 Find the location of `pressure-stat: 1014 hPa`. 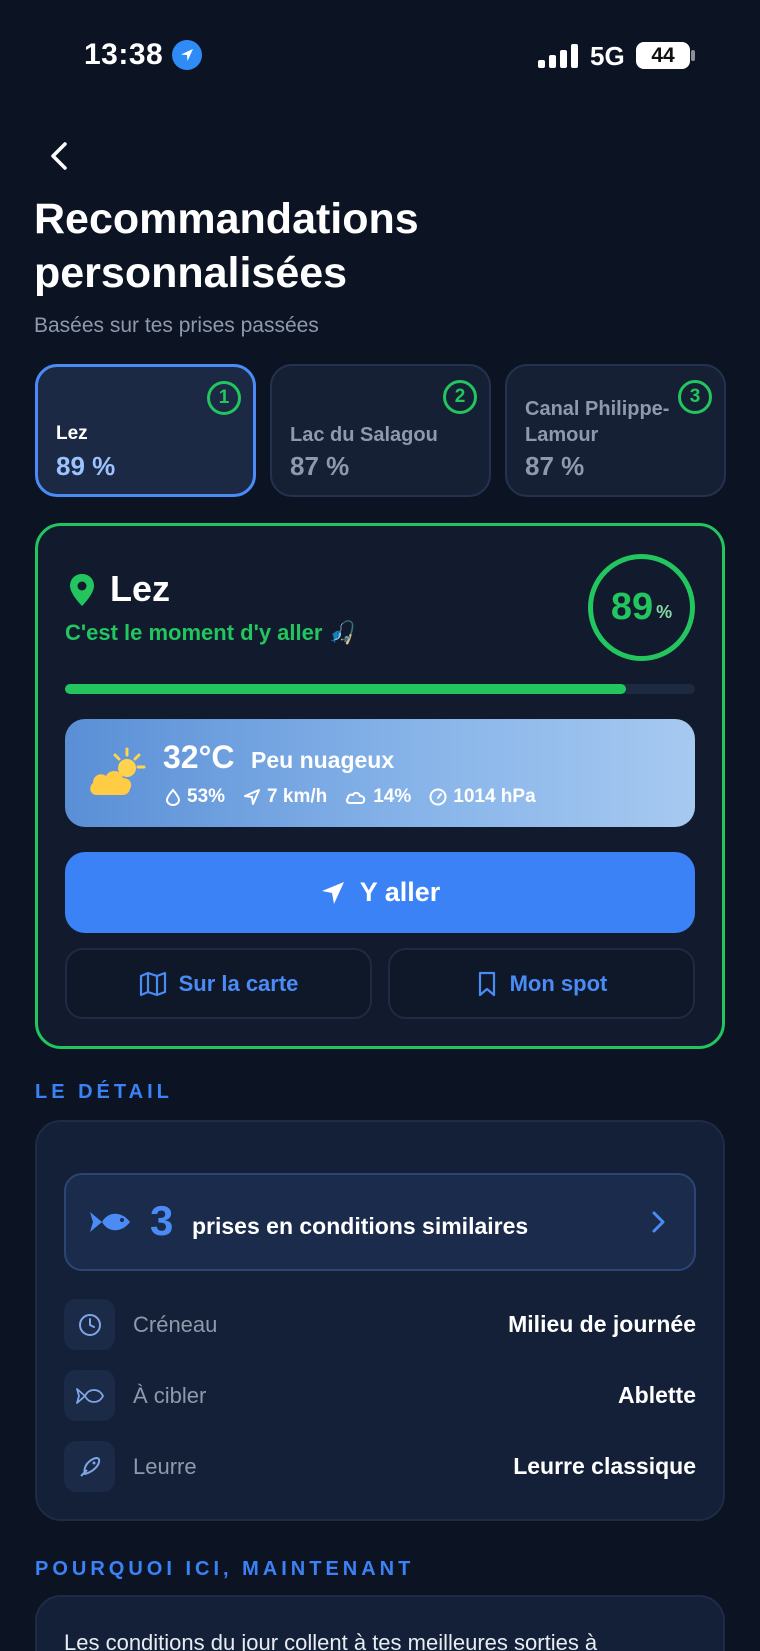

pressure-stat: 1014 hPa is located at coordinates (482, 797).